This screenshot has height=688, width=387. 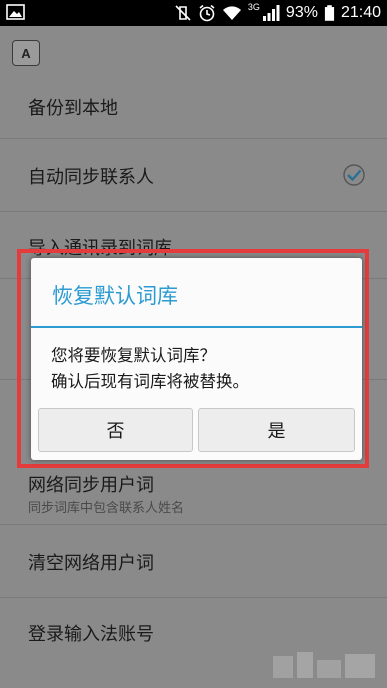 What do you see at coordinates (271, 13) in the screenshot?
I see `signal-icon` at bounding box center [271, 13].